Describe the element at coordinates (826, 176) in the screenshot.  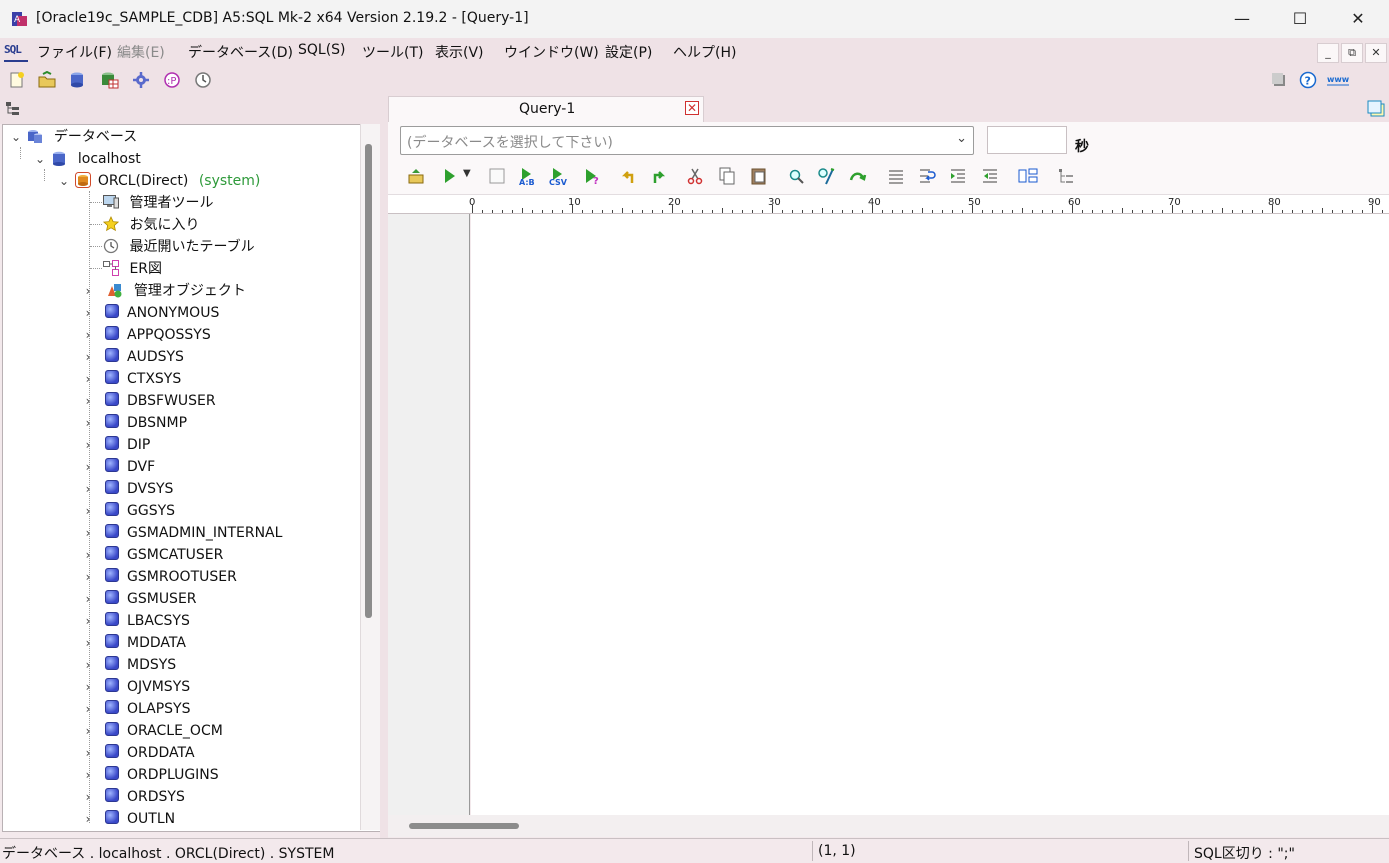
I see `replace-icon` at that location.